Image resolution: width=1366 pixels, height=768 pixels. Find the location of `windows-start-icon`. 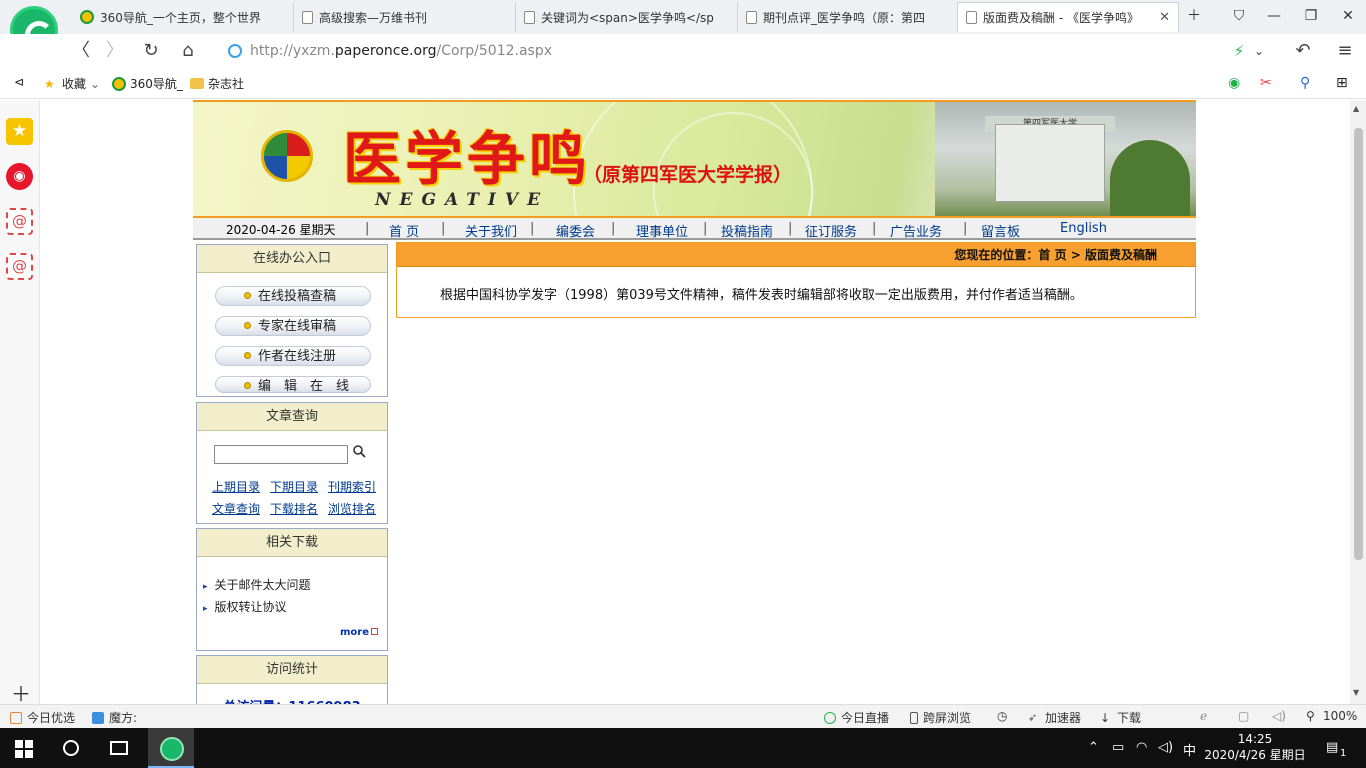

windows-start-icon is located at coordinates (24, 749).